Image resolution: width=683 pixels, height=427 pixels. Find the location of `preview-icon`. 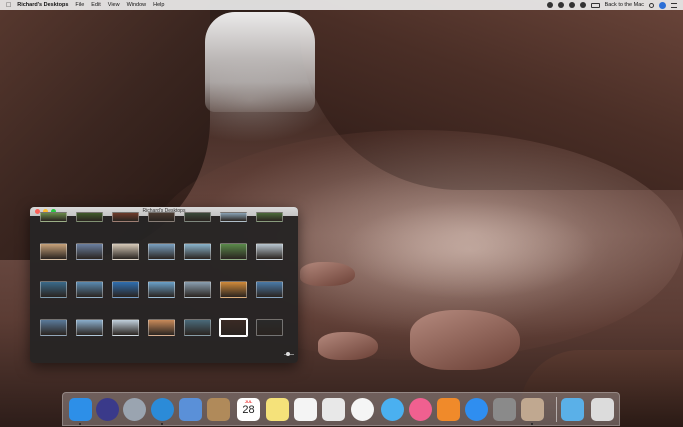

preview-icon is located at coordinates (532, 409).